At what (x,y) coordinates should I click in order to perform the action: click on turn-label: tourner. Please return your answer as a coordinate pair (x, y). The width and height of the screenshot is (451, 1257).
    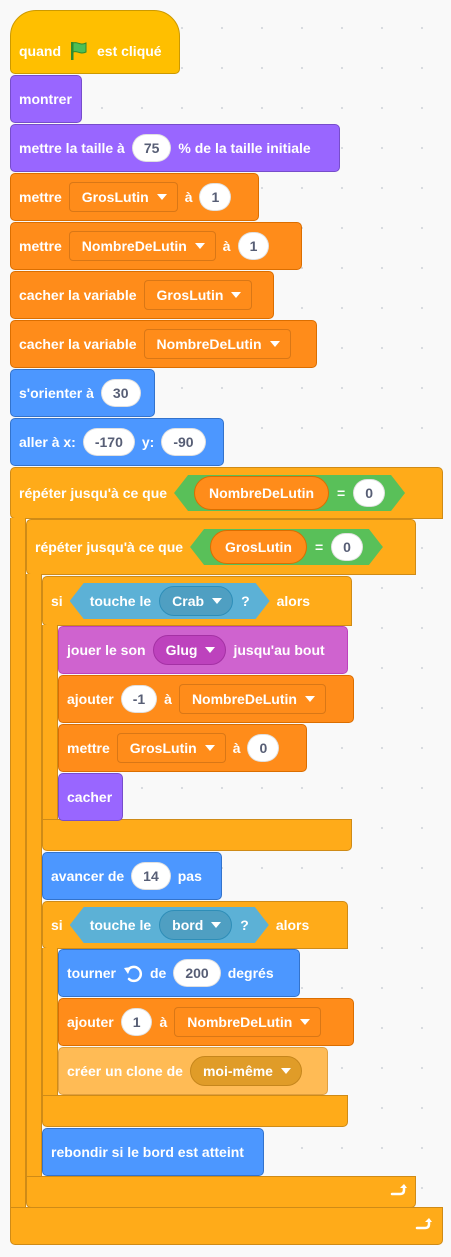
    Looking at the image, I should click on (91, 973).